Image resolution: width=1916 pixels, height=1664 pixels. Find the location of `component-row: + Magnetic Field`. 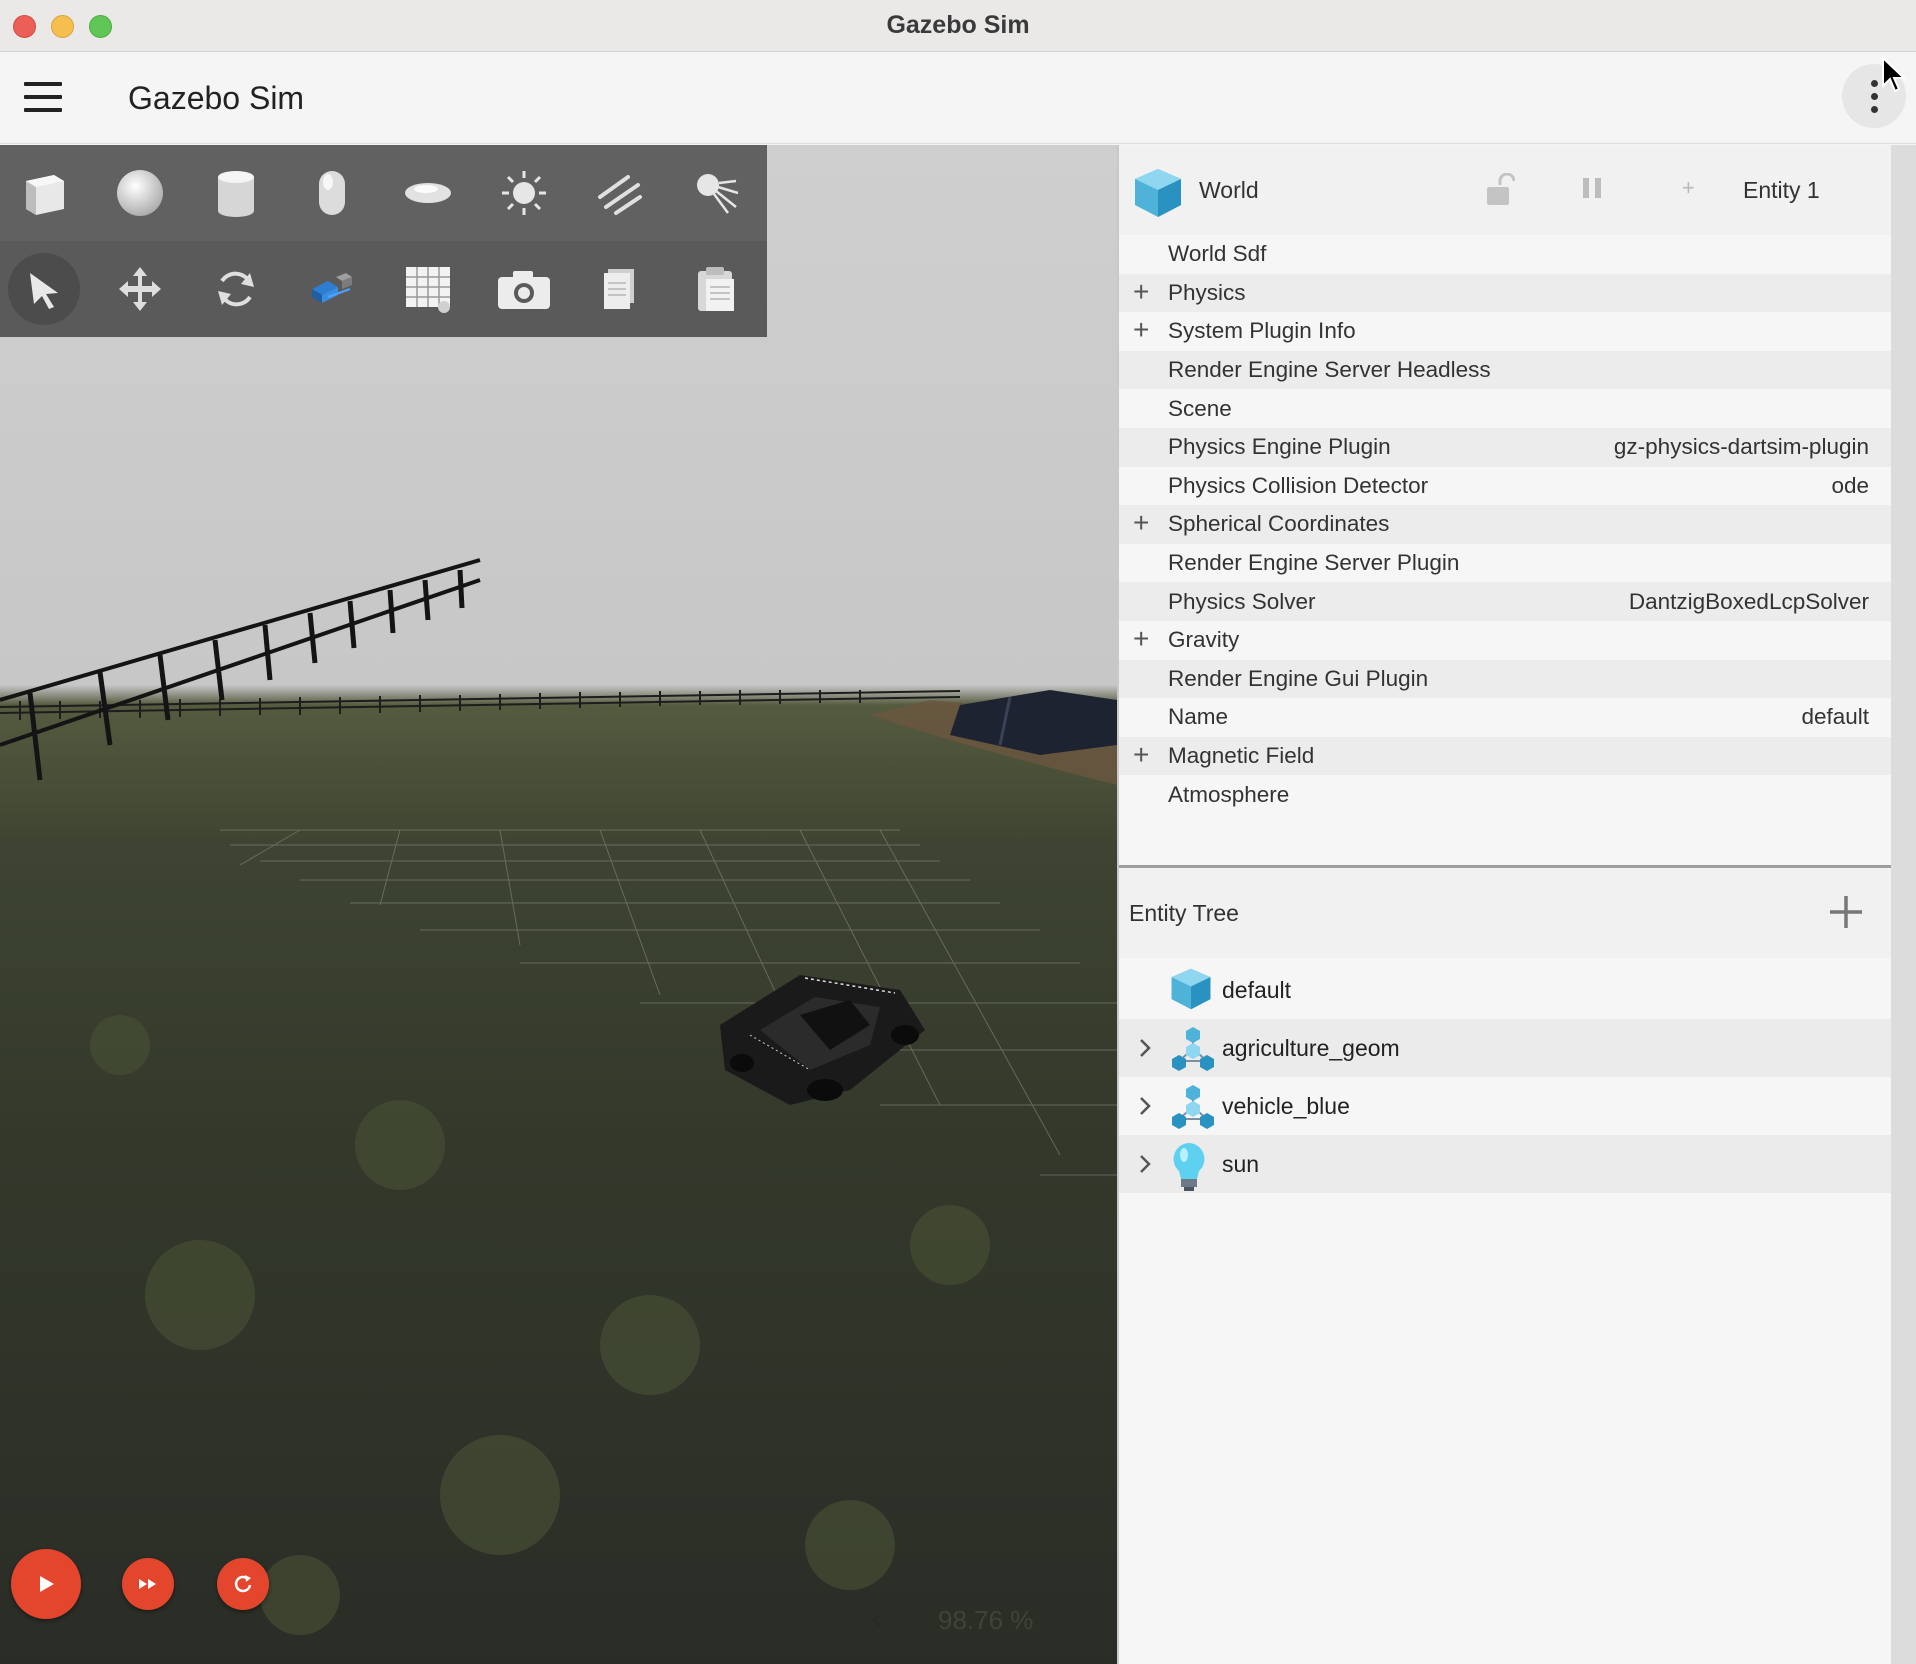

component-row: + Magnetic Field is located at coordinates (1505, 756).